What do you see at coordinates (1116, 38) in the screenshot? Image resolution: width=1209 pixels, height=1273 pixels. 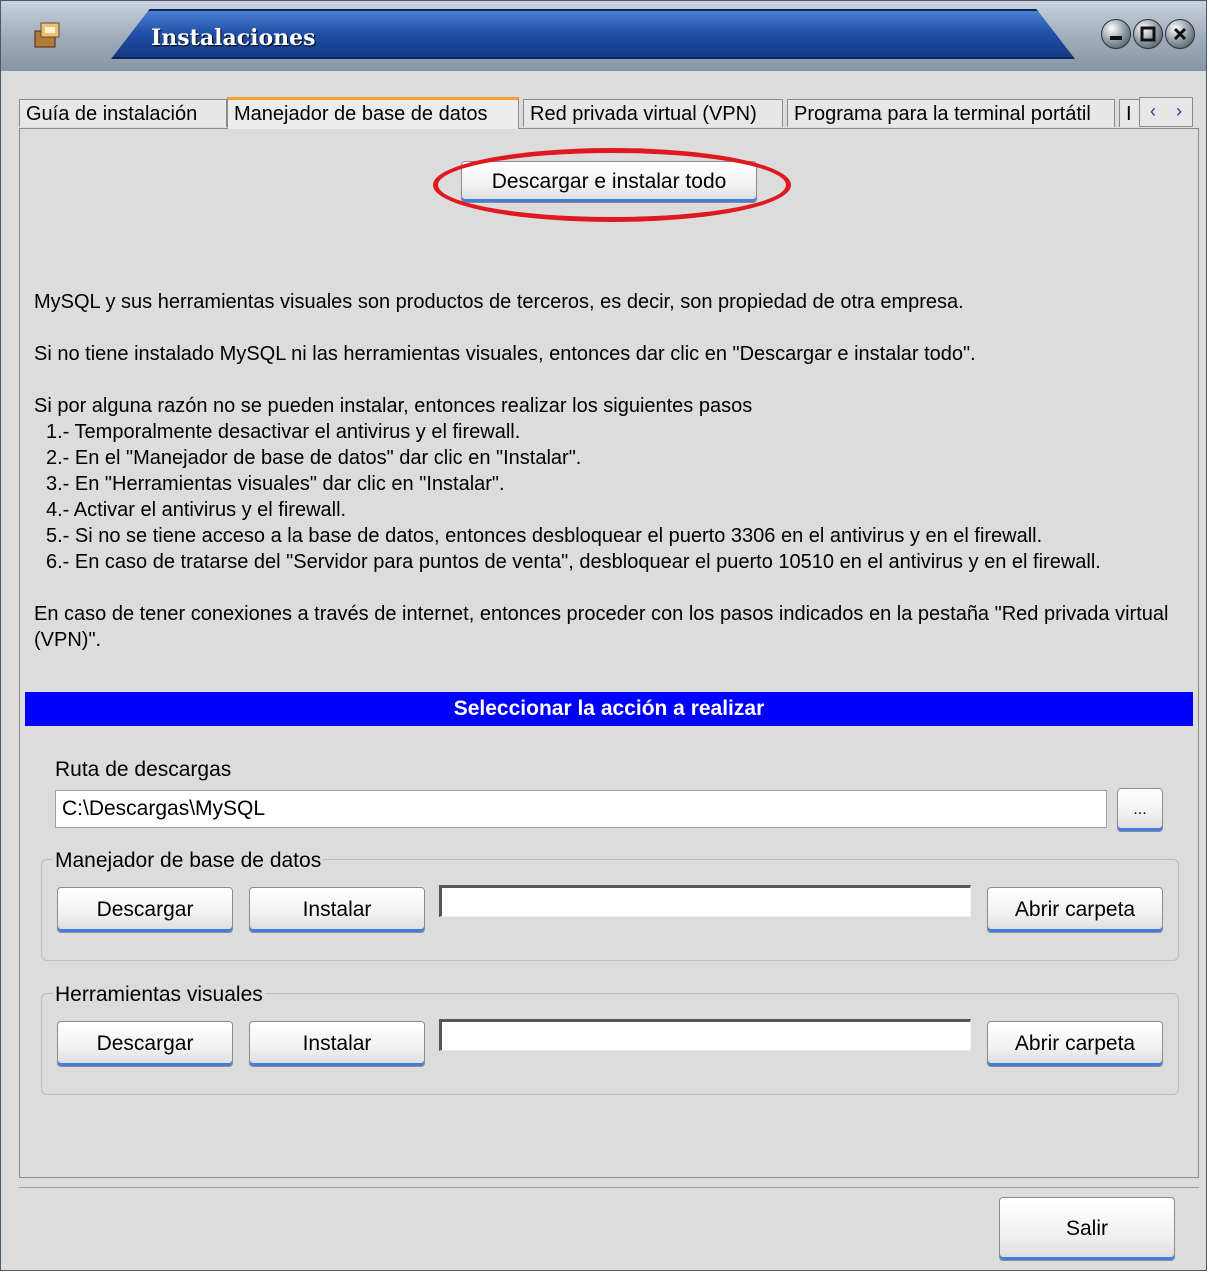 I see `minimize-icon` at bounding box center [1116, 38].